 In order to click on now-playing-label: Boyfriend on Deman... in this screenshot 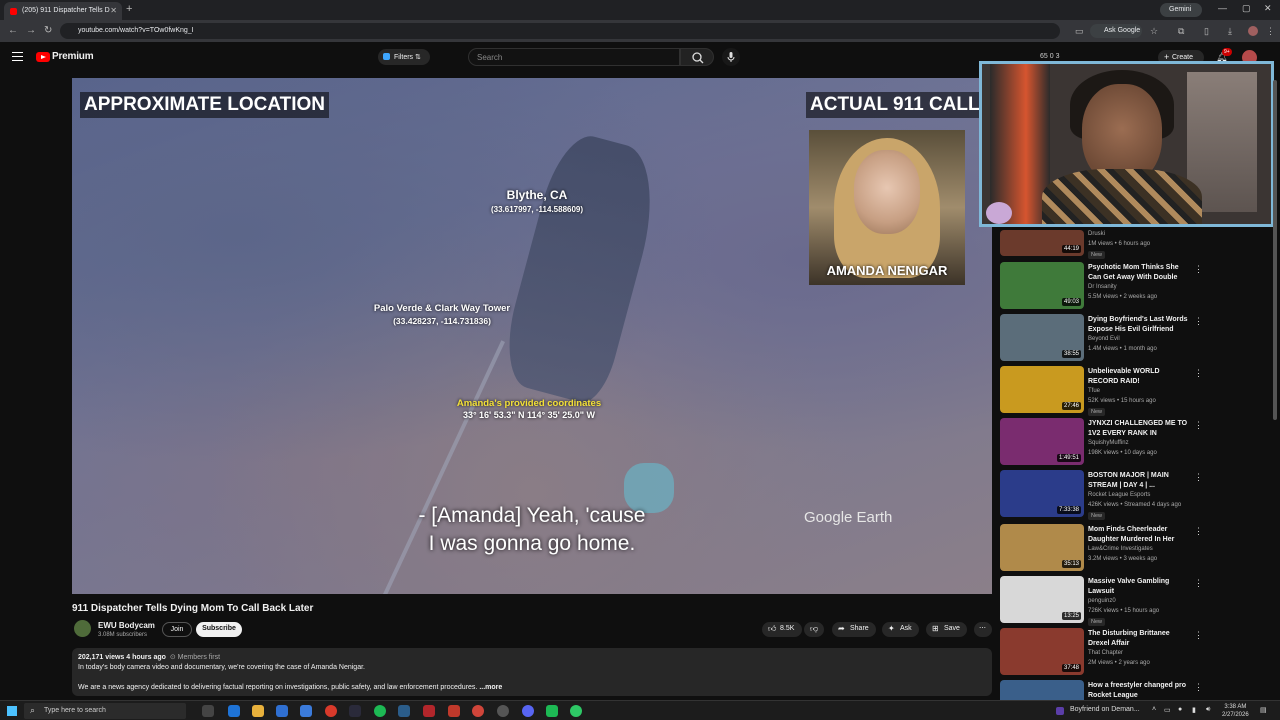, I will do `click(1105, 709)`.